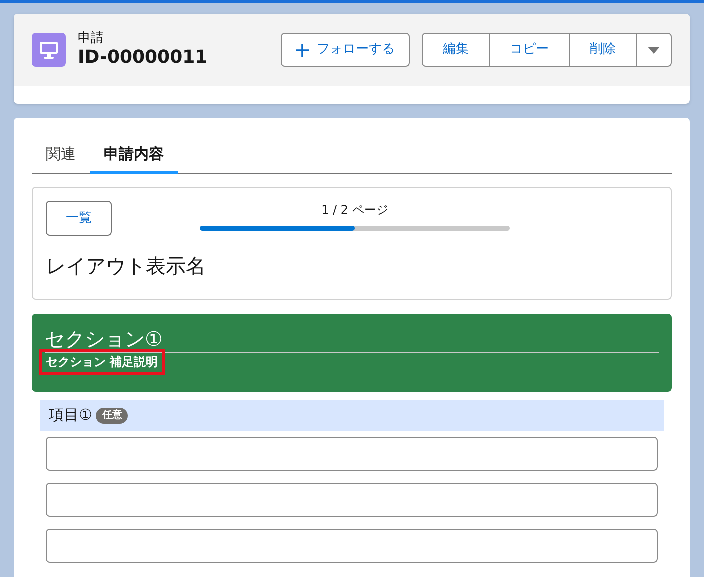  What do you see at coordinates (603, 50) in the screenshot?
I see `action-button: 削除` at bounding box center [603, 50].